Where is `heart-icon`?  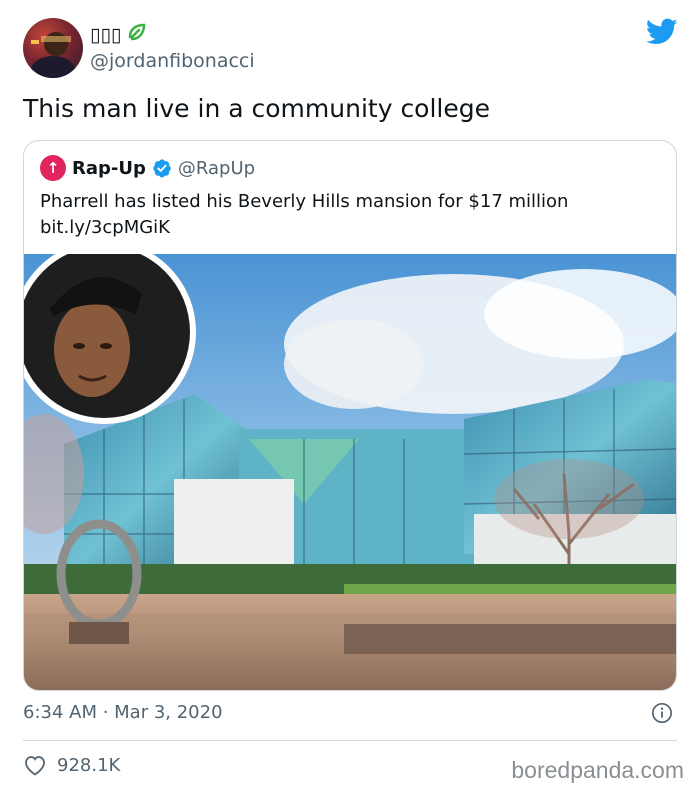 heart-icon is located at coordinates (35, 766).